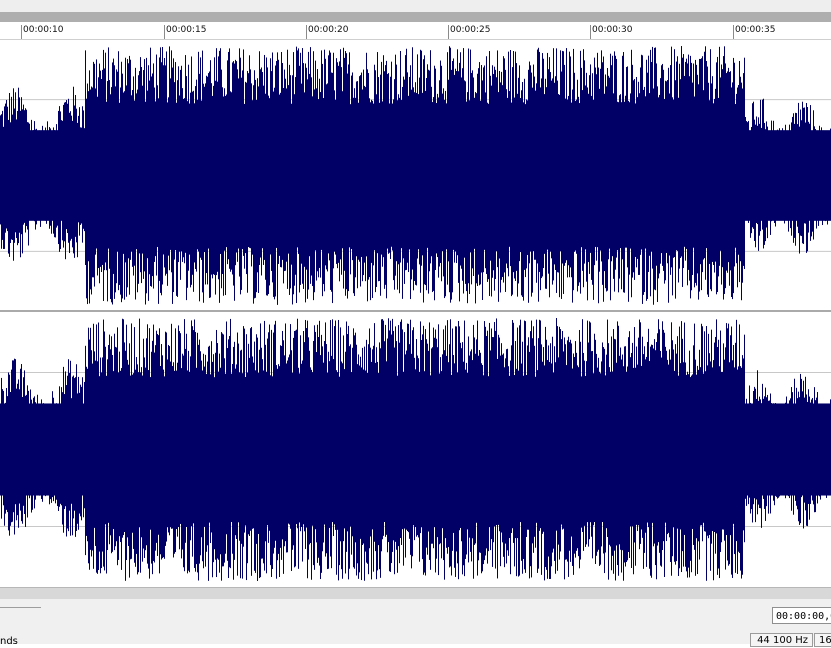  What do you see at coordinates (612, 30) in the screenshot?
I see `ruler-label: 00:00:30` at bounding box center [612, 30].